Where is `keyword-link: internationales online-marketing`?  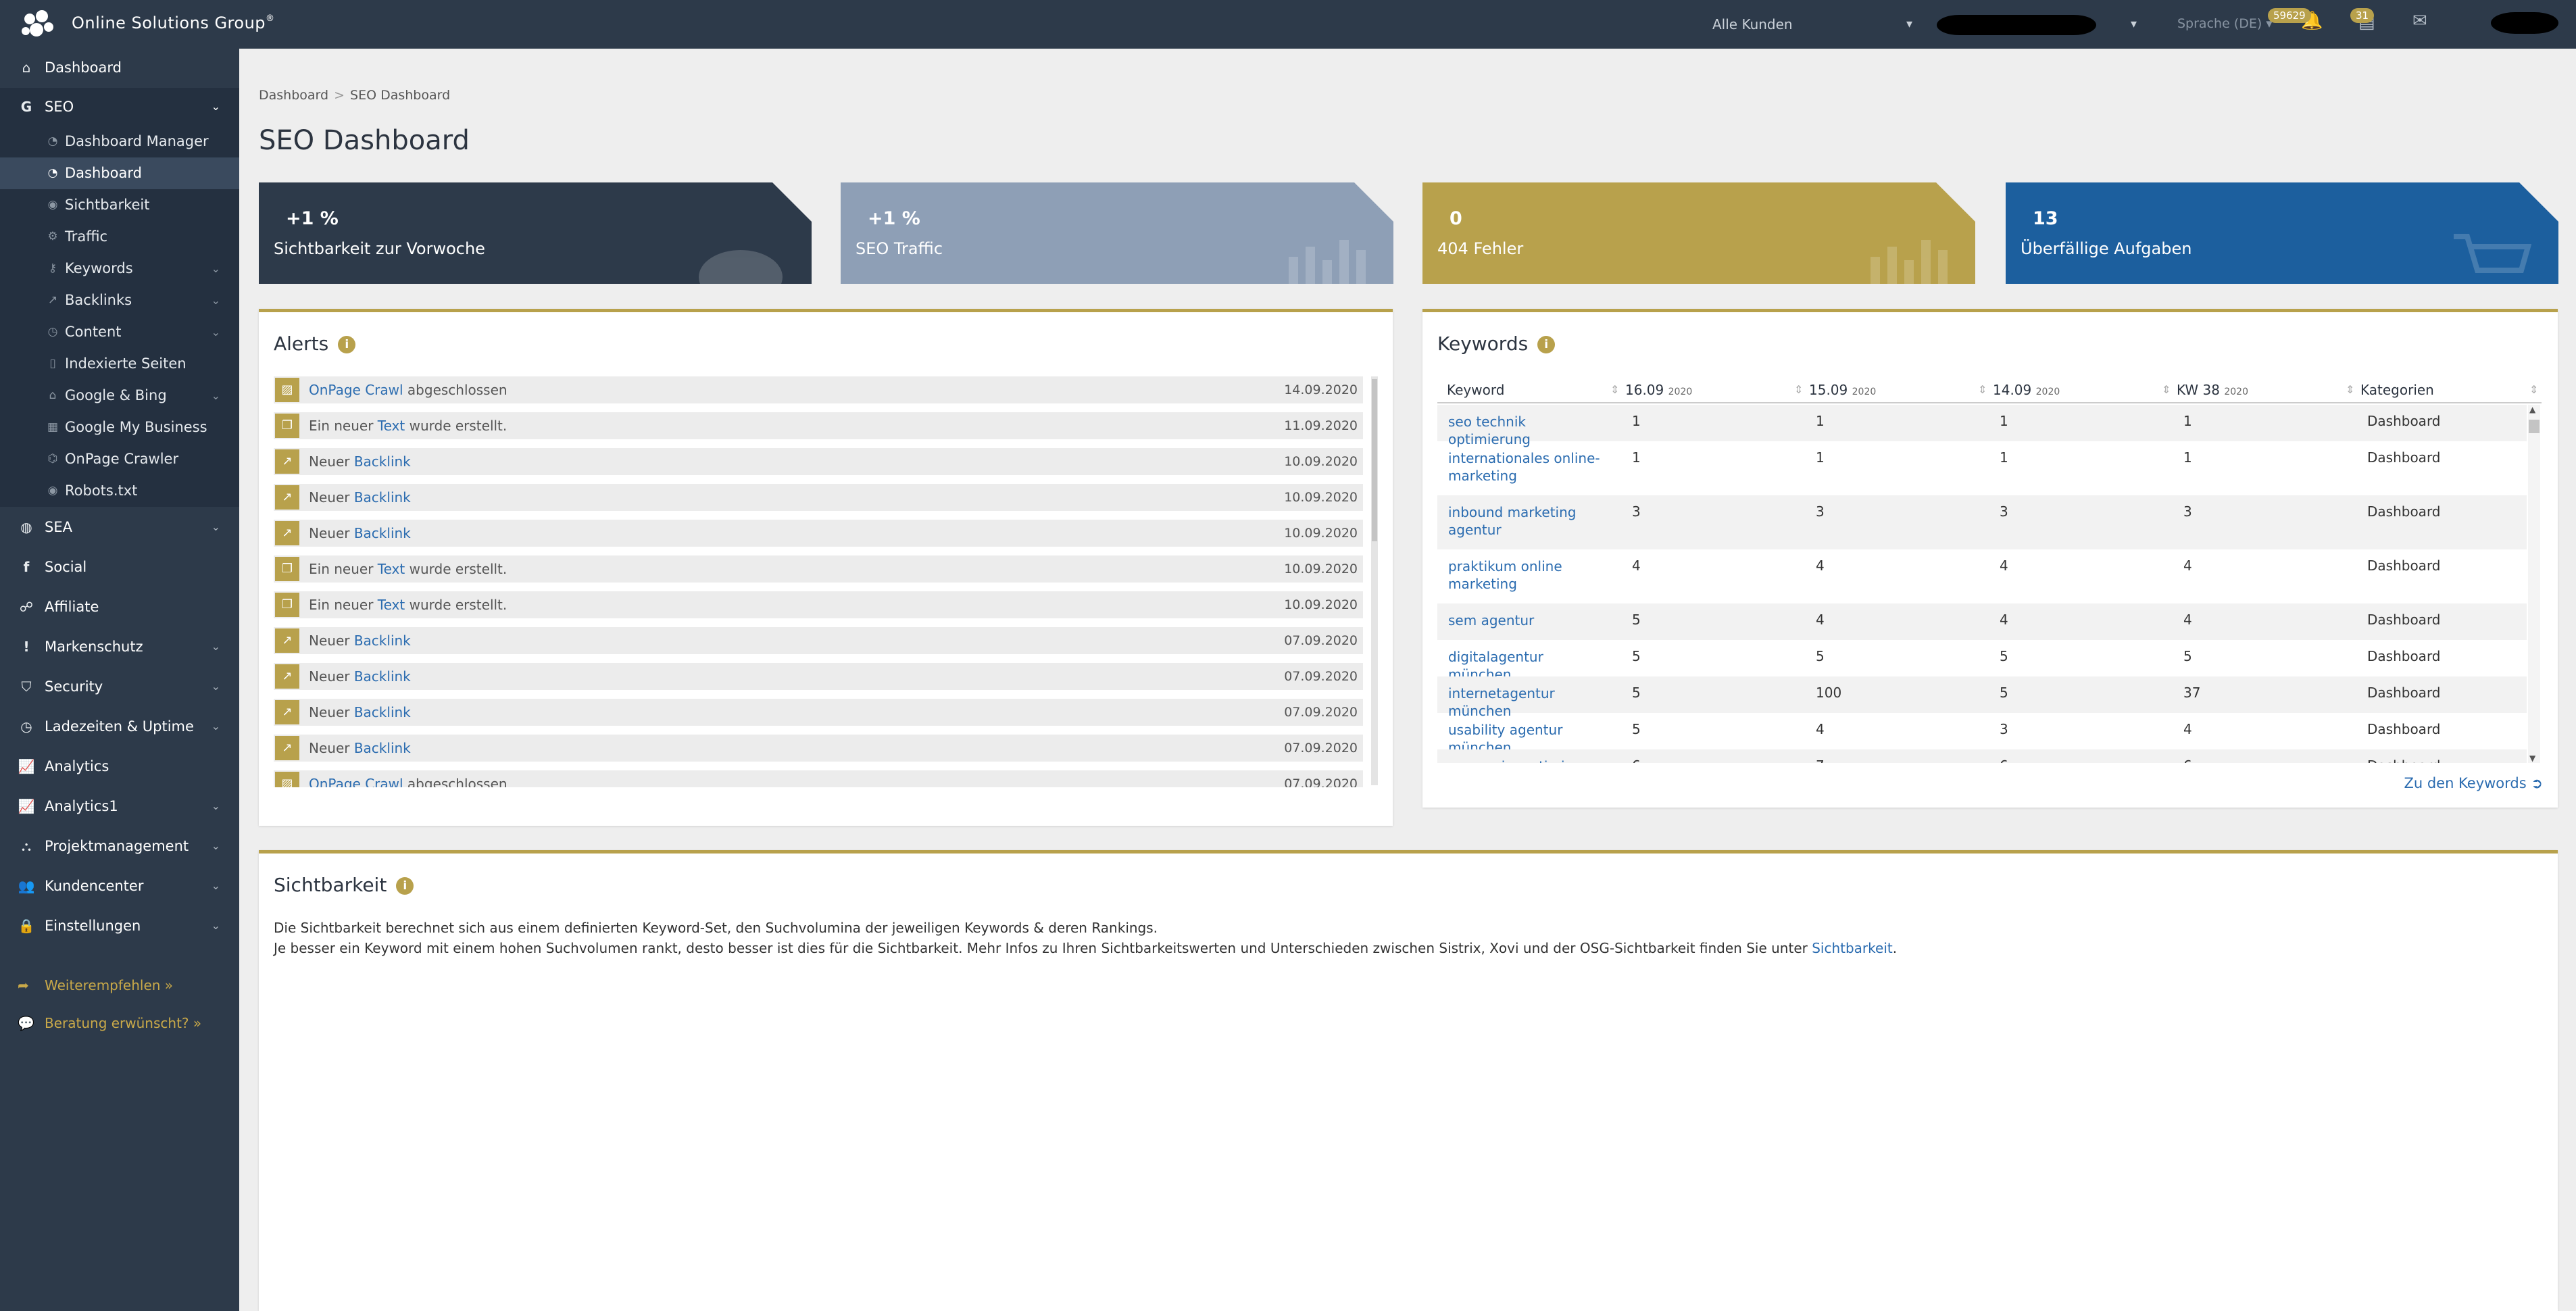 keyword-link: internationales online-marketing is located at coordinates (1529, 467).